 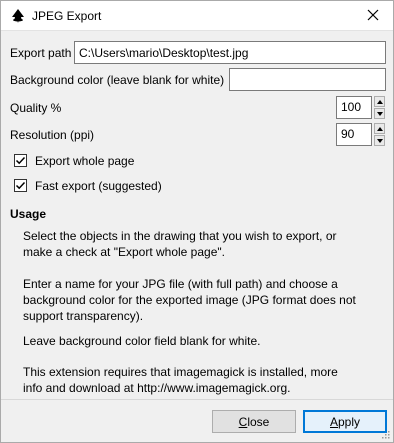 I want to click on export-whole-page-checkbox, so click(x=20, y=160).